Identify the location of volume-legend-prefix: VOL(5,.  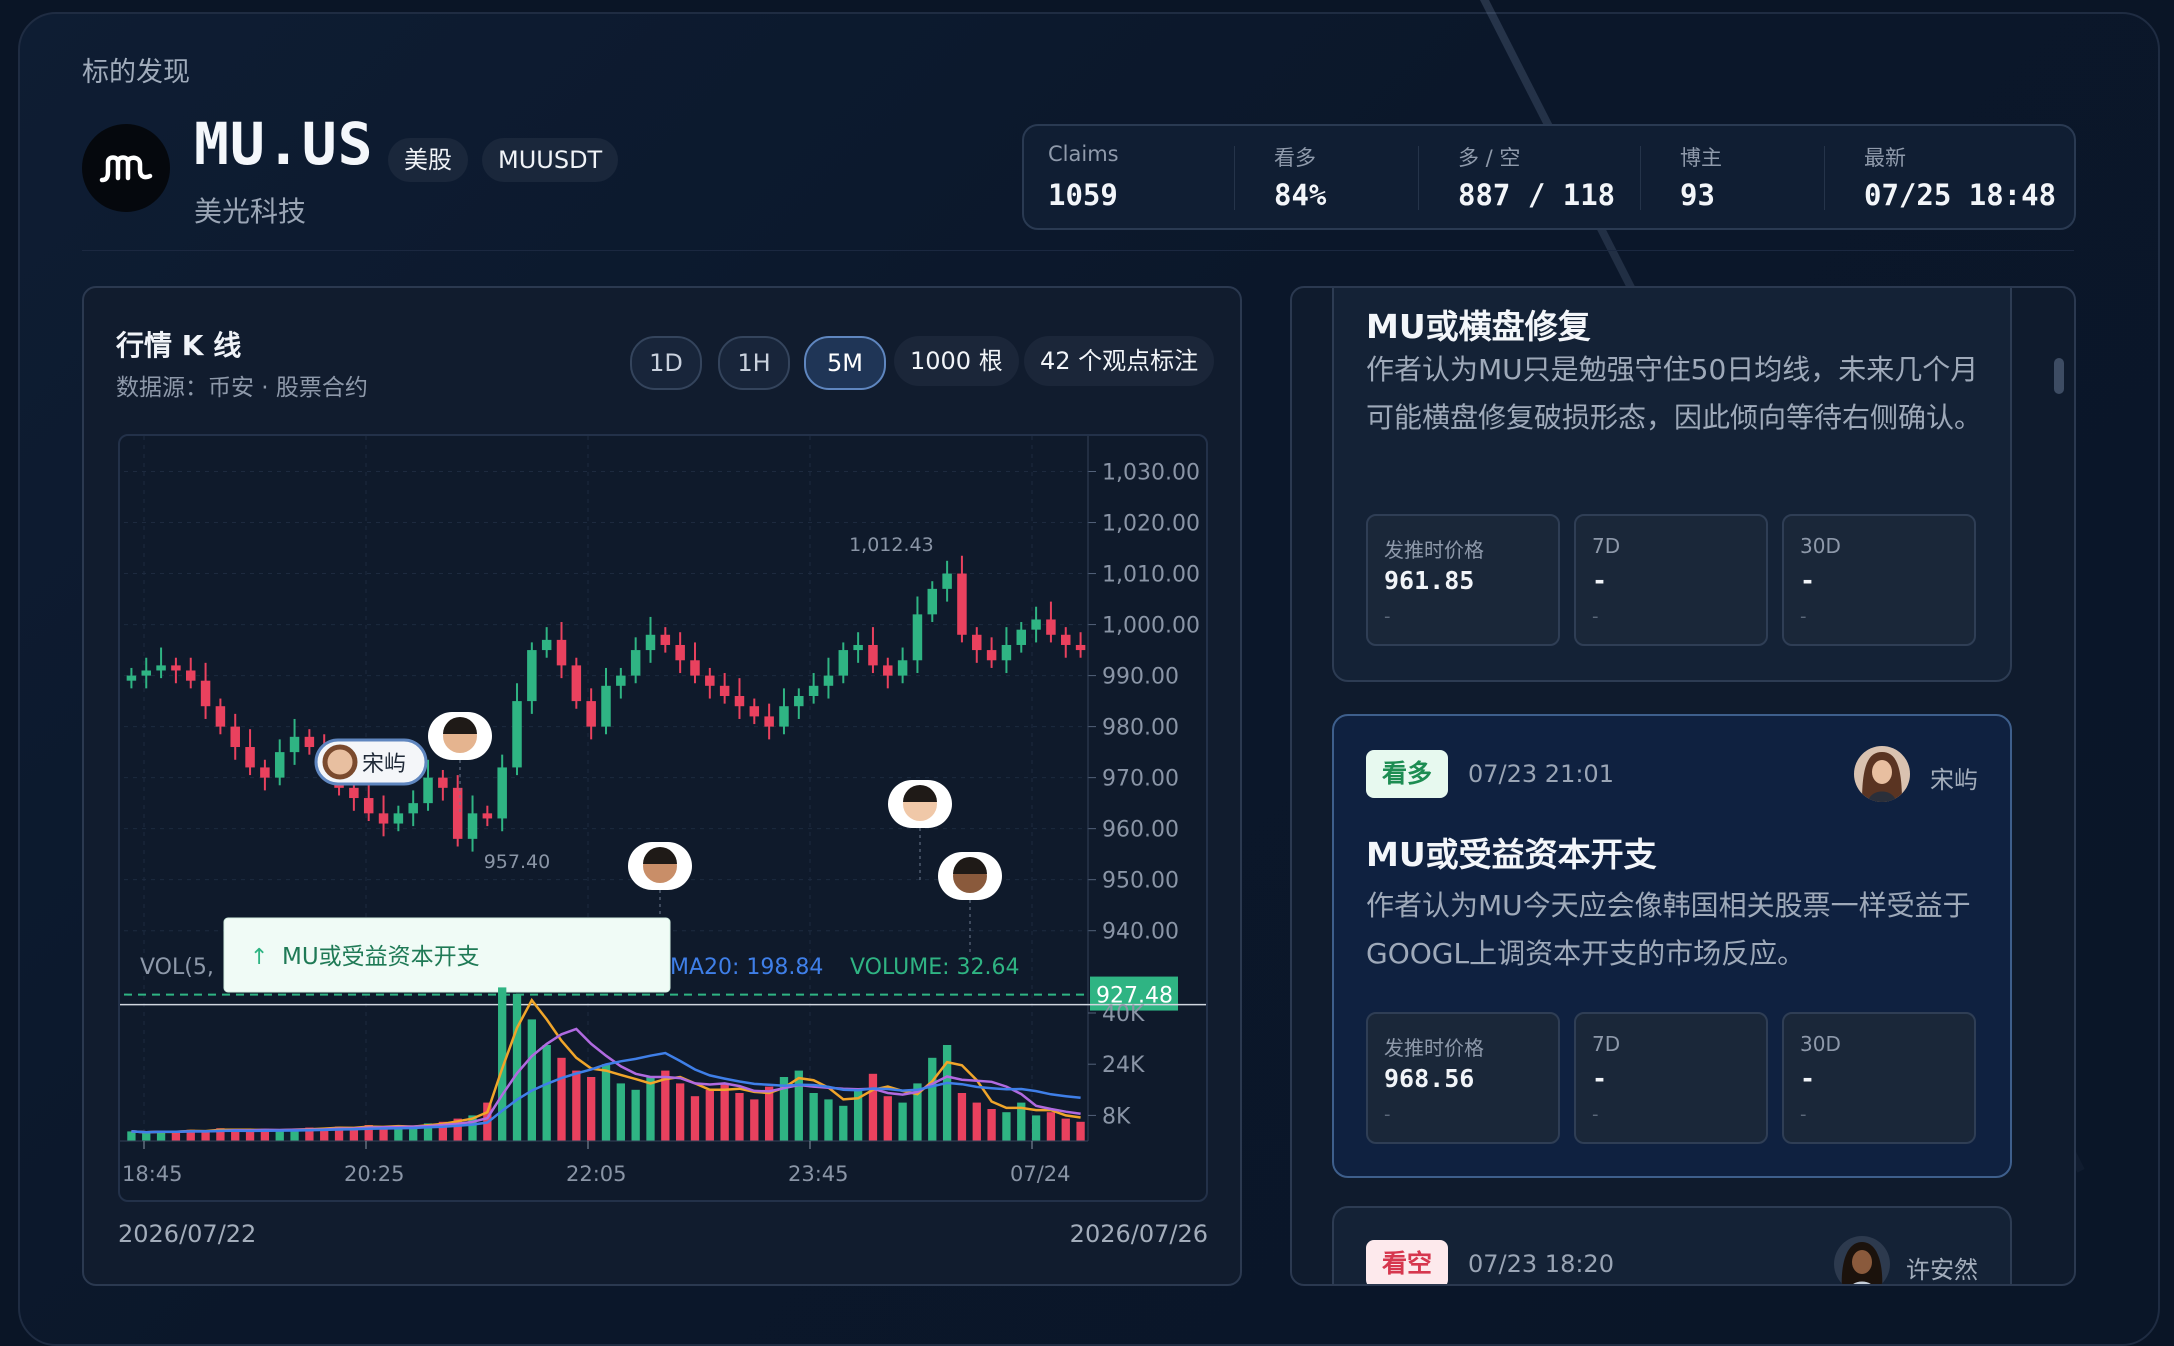
(177, 967).